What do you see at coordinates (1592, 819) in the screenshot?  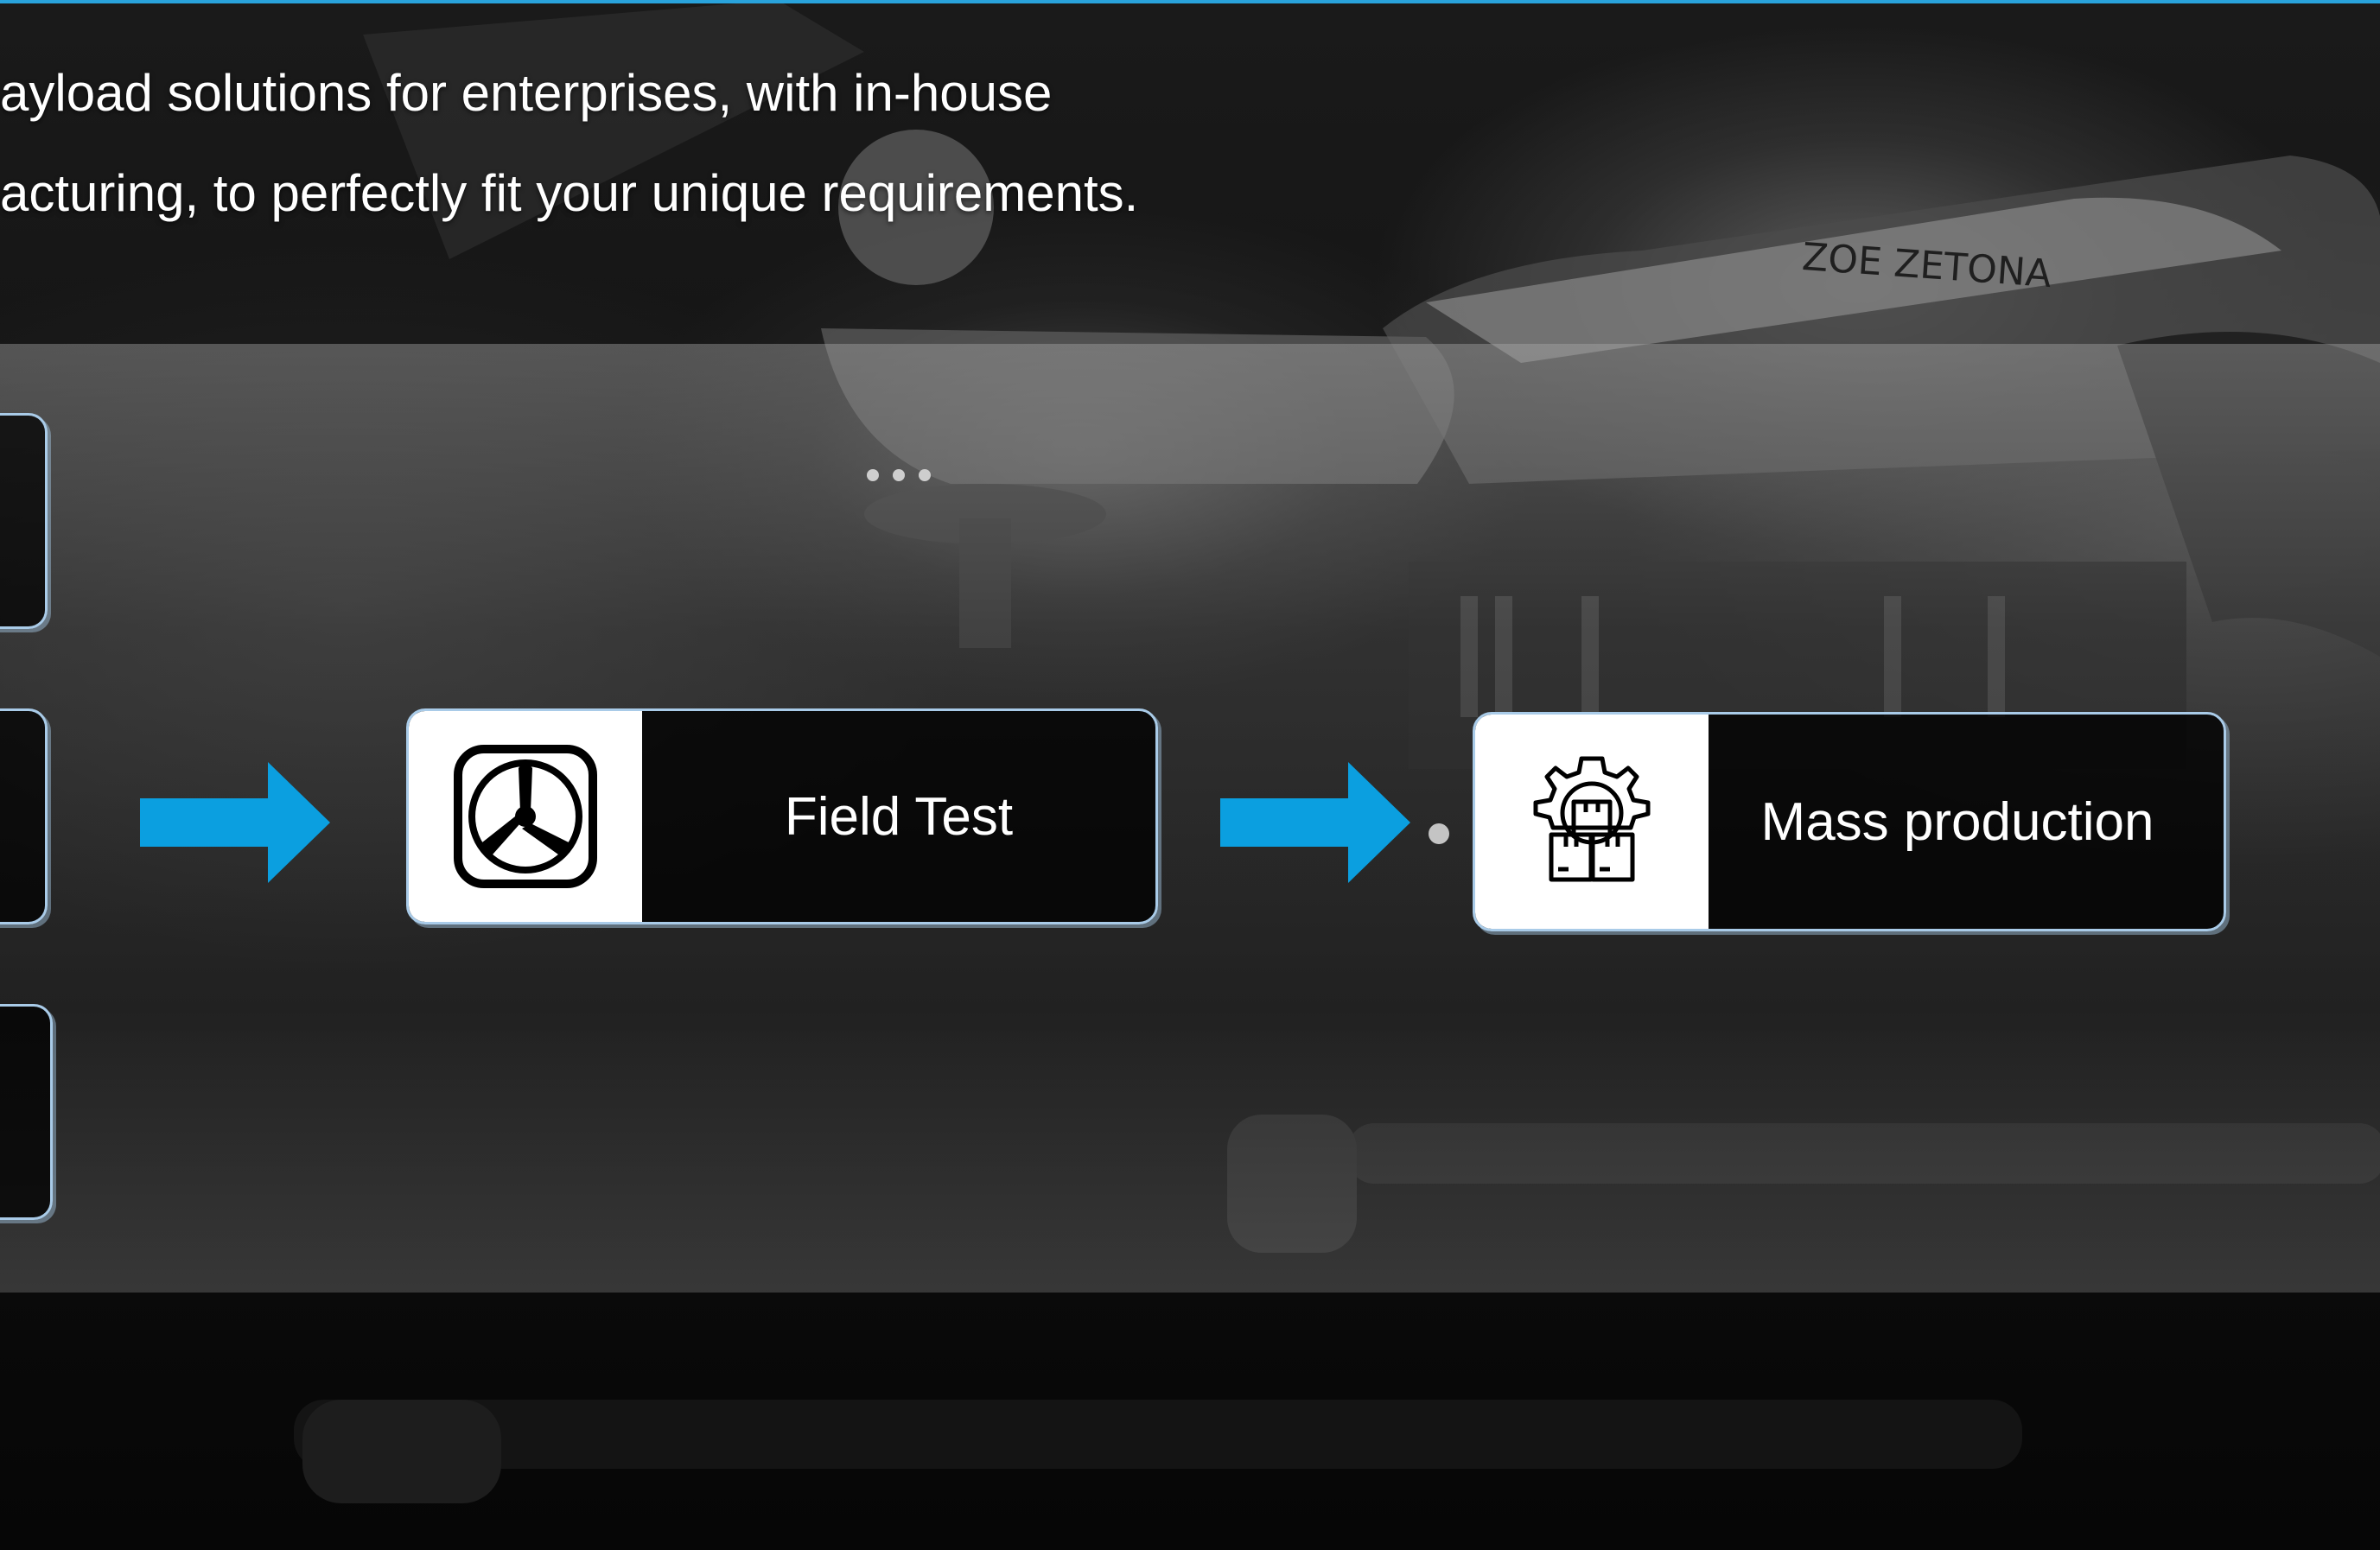 I see `manufacturing-boxes-gear-icon` at bounding box center [1592, 819].